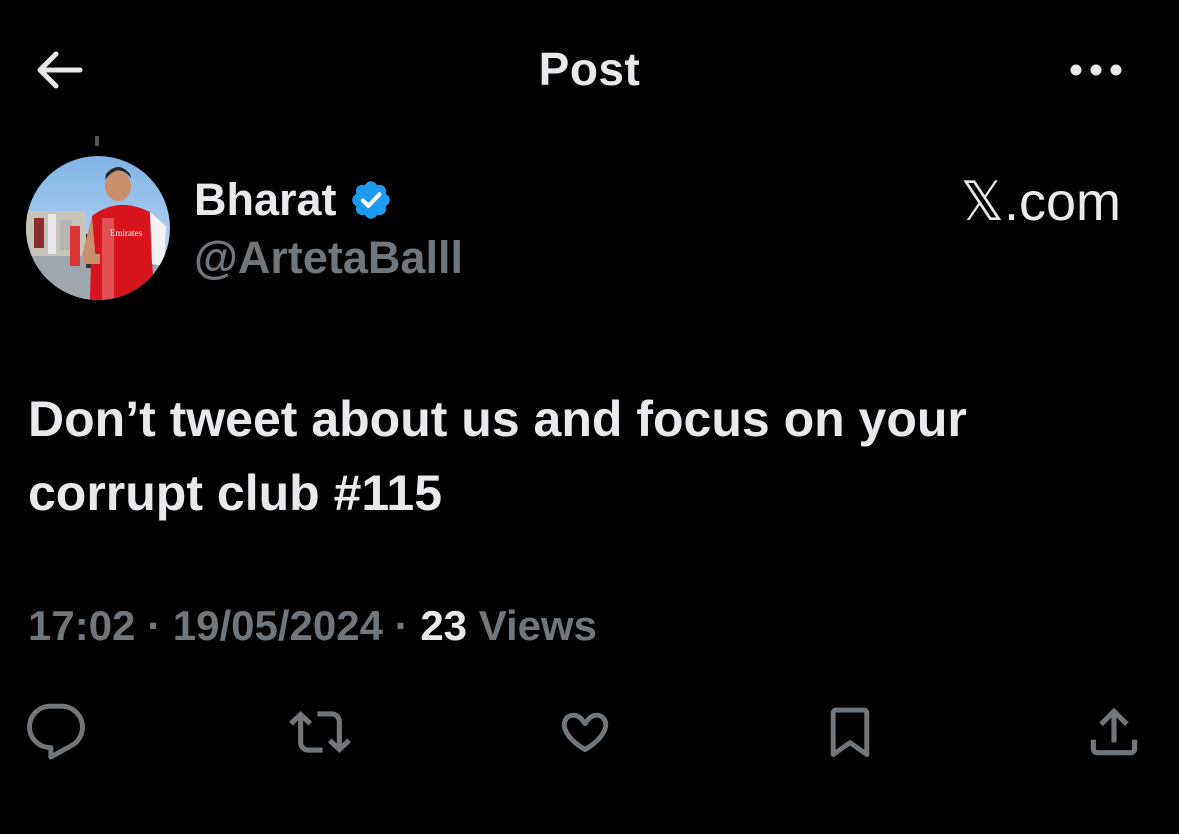 Image resolution: width=1179 pixels, height=834 pixels. I want to click on reply-button, so click(56, 732).